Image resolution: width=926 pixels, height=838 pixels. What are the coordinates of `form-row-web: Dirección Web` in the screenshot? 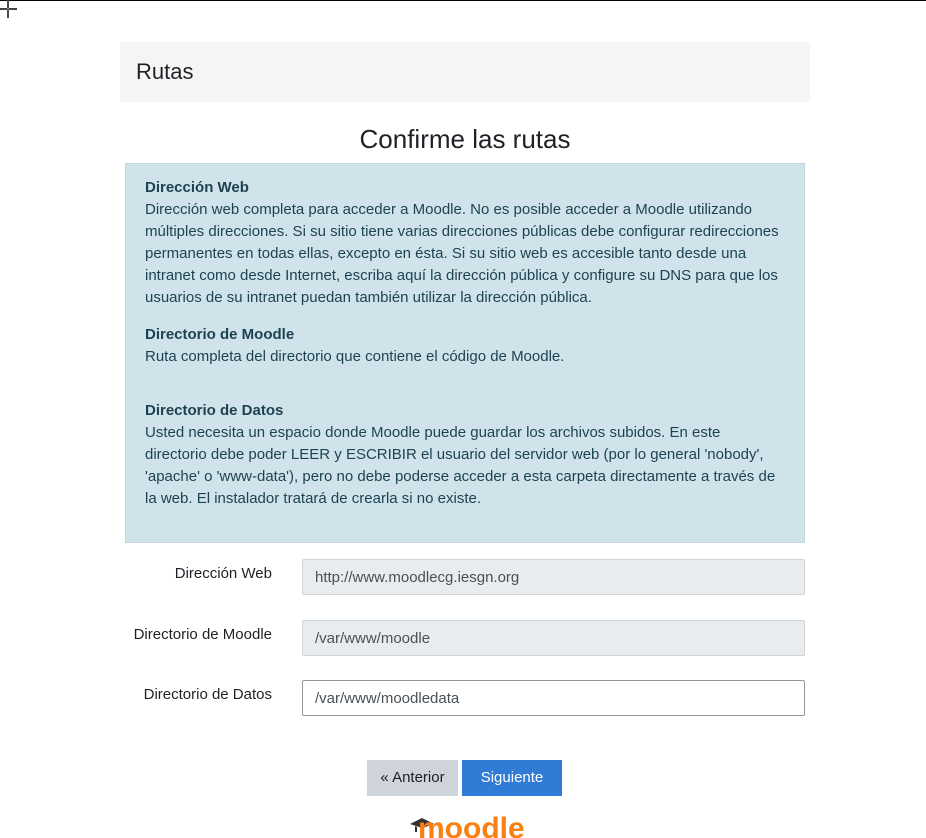 It's located at (465, 577).